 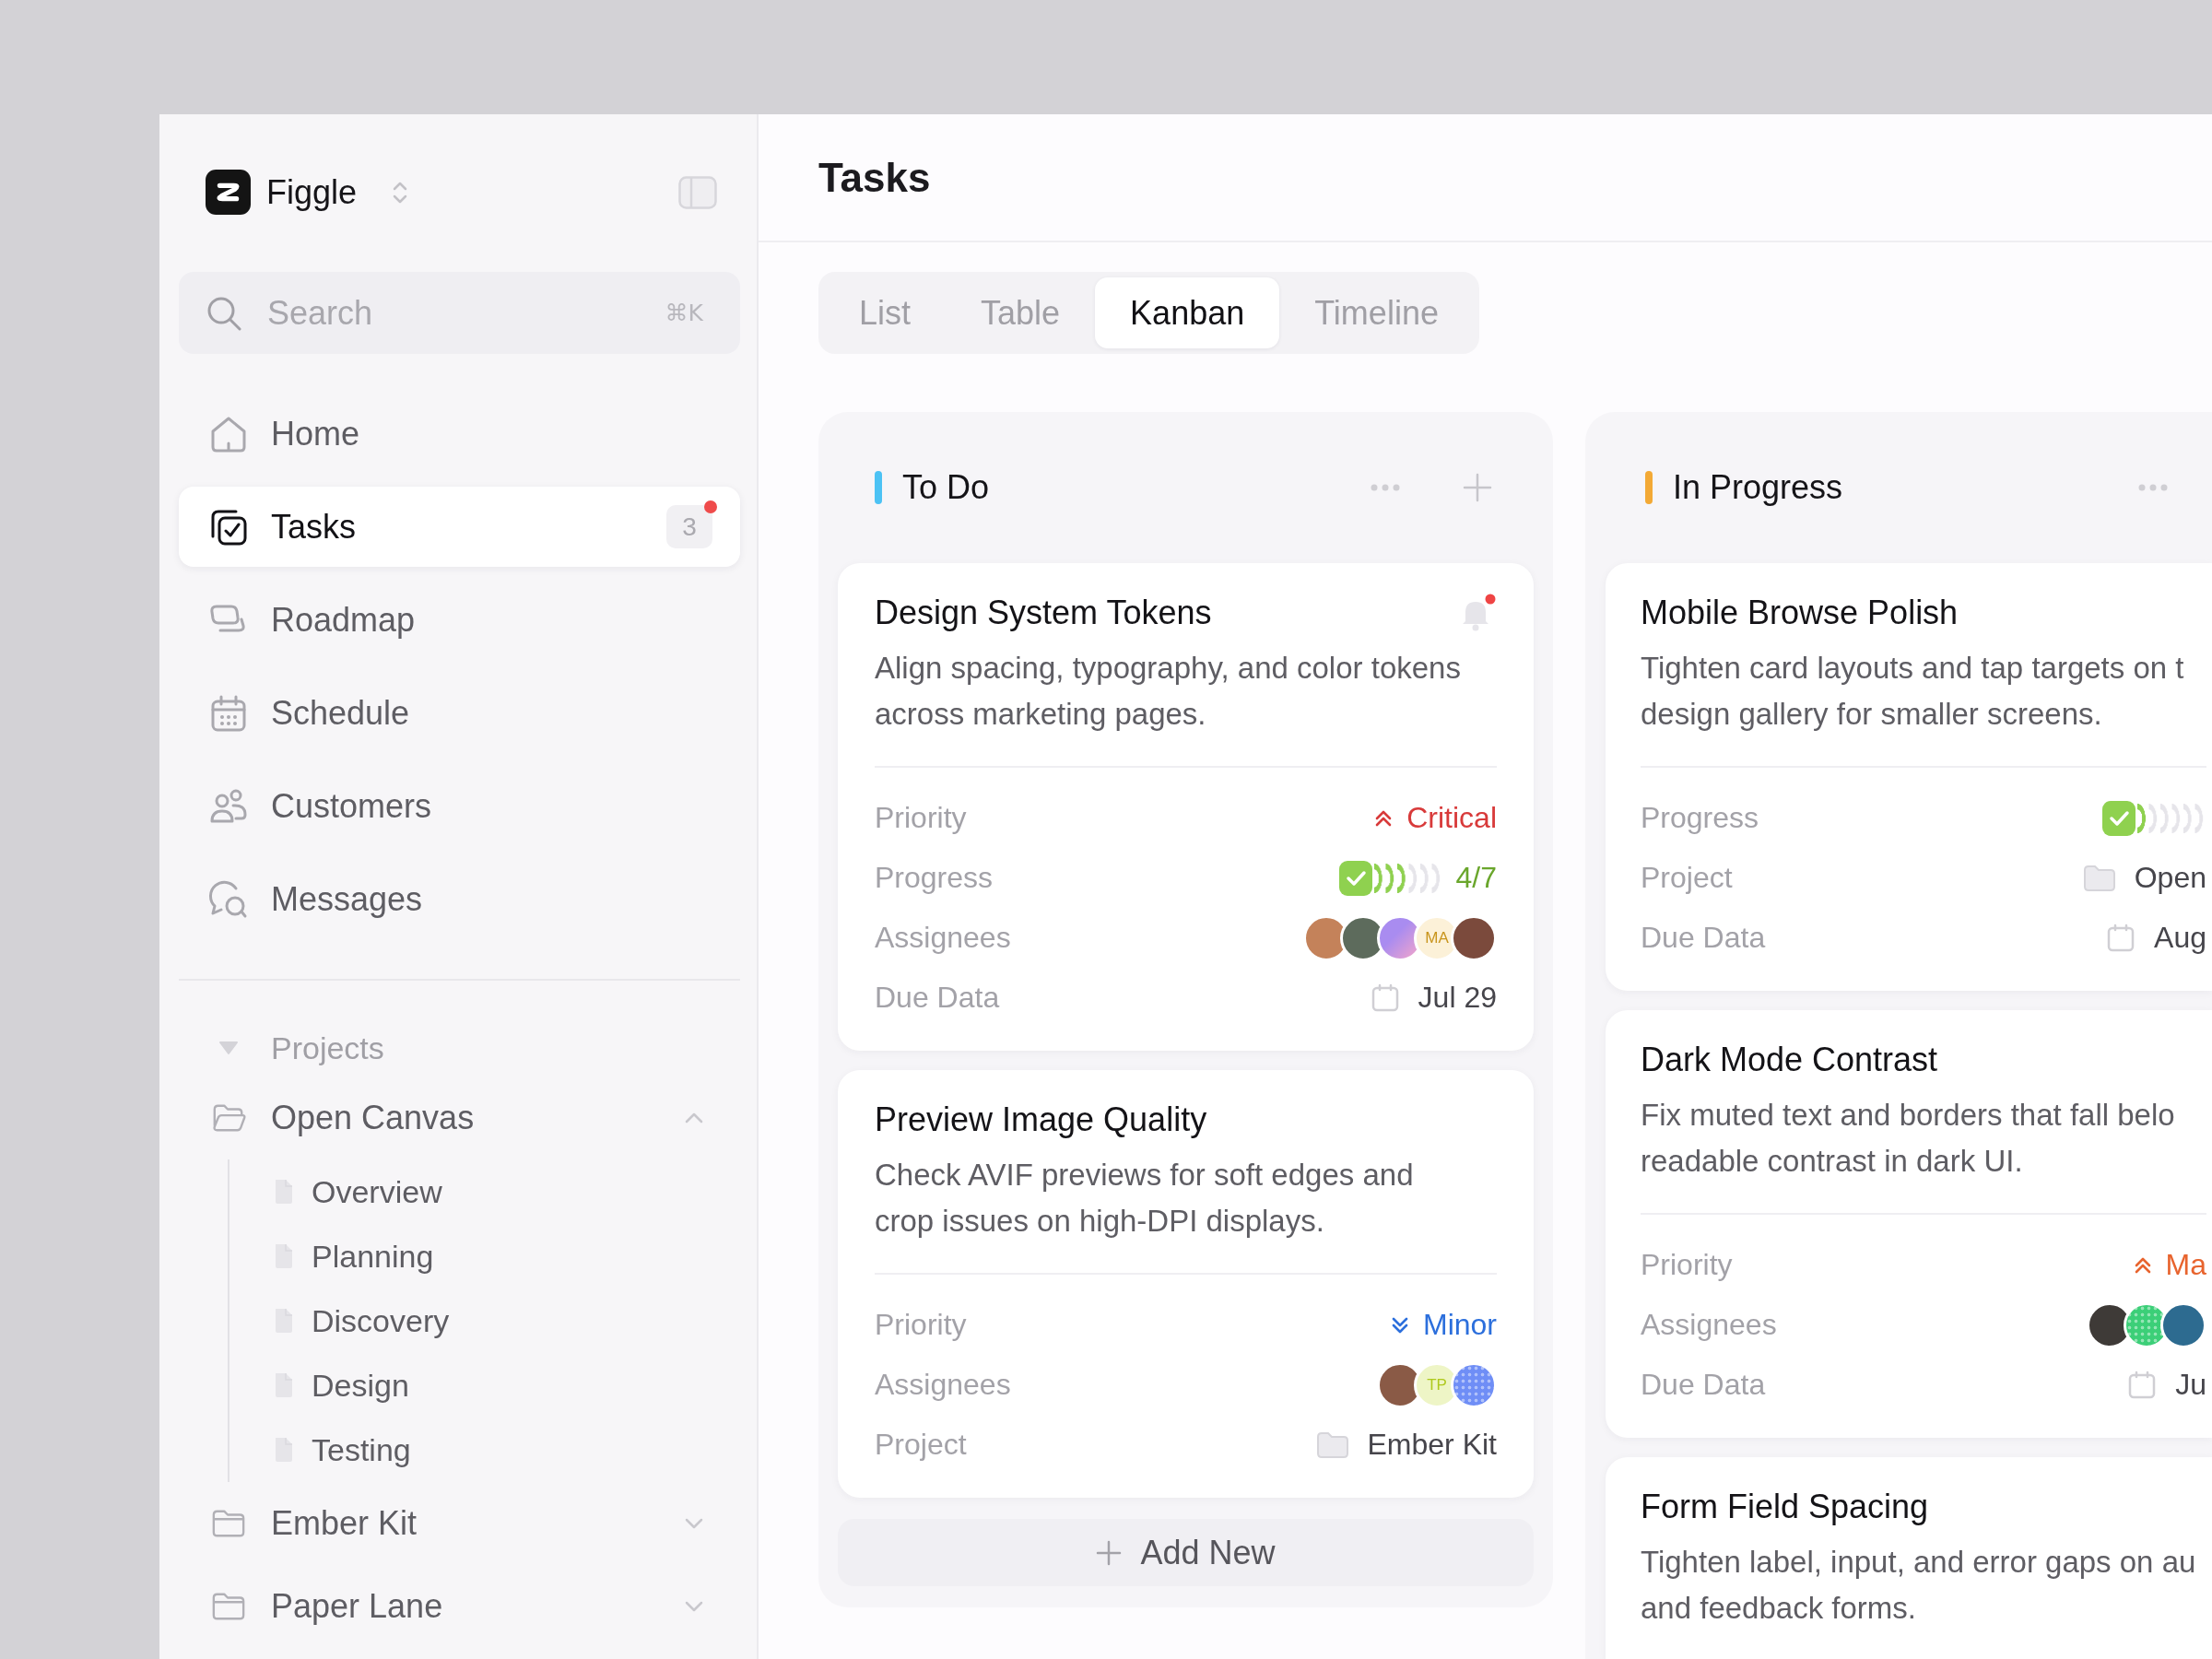 I want to click on card-title: Form Field Spacing, so click(x=1785, y=1507).